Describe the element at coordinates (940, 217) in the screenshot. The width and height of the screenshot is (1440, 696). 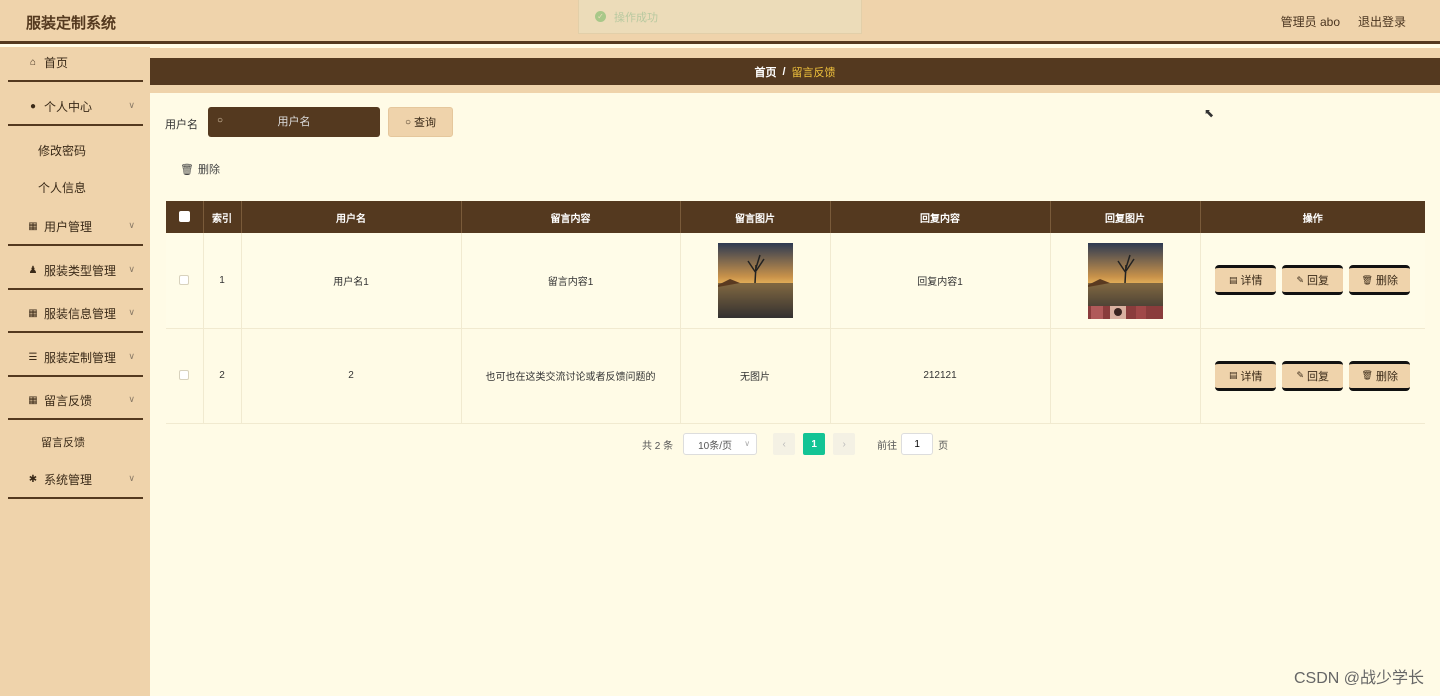
I see `column-header: 回复内容` at that location.